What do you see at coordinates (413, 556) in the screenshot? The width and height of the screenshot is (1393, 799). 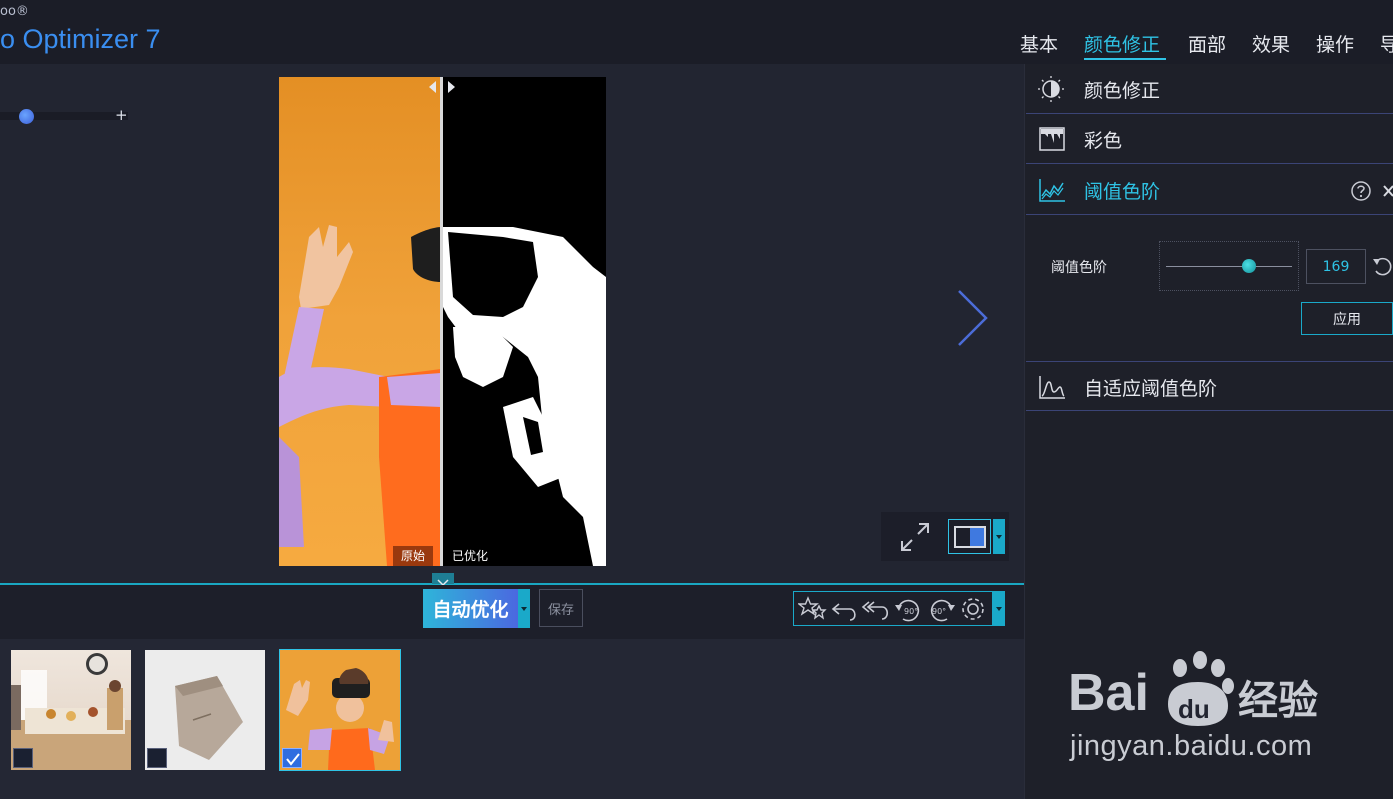 I see `original-label: 原始` at bounding box center [413, 556].